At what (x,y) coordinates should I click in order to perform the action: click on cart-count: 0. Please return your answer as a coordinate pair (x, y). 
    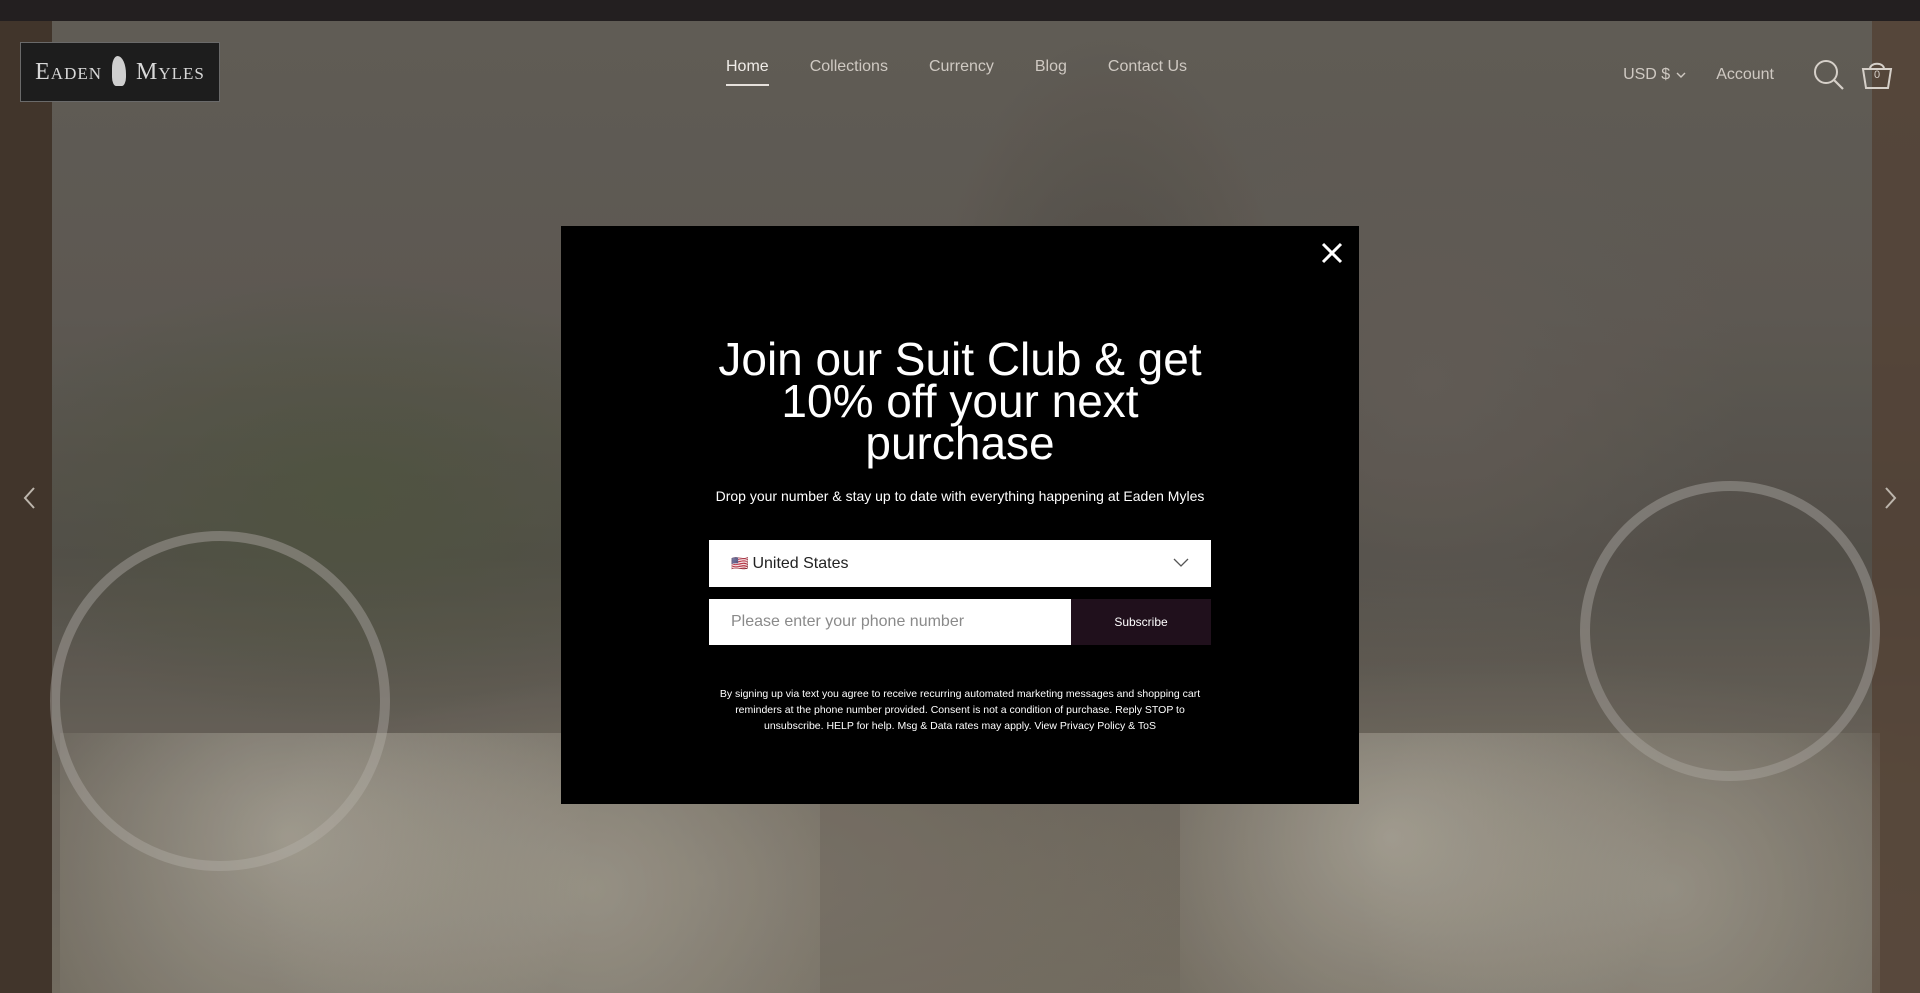
    Looking at the image, I should click on (1877, 75).